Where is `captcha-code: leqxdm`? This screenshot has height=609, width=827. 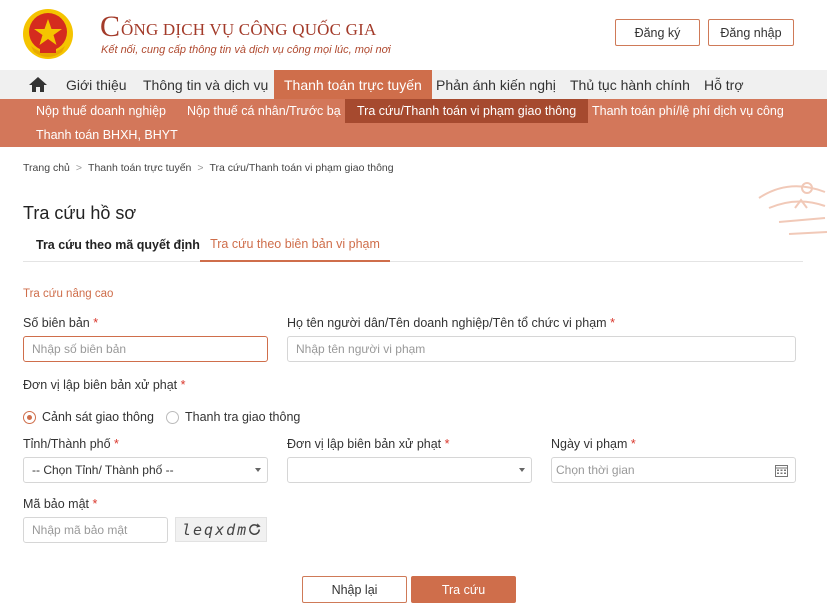
captcha-code: leqxdm is located at coordinates (215, 529).